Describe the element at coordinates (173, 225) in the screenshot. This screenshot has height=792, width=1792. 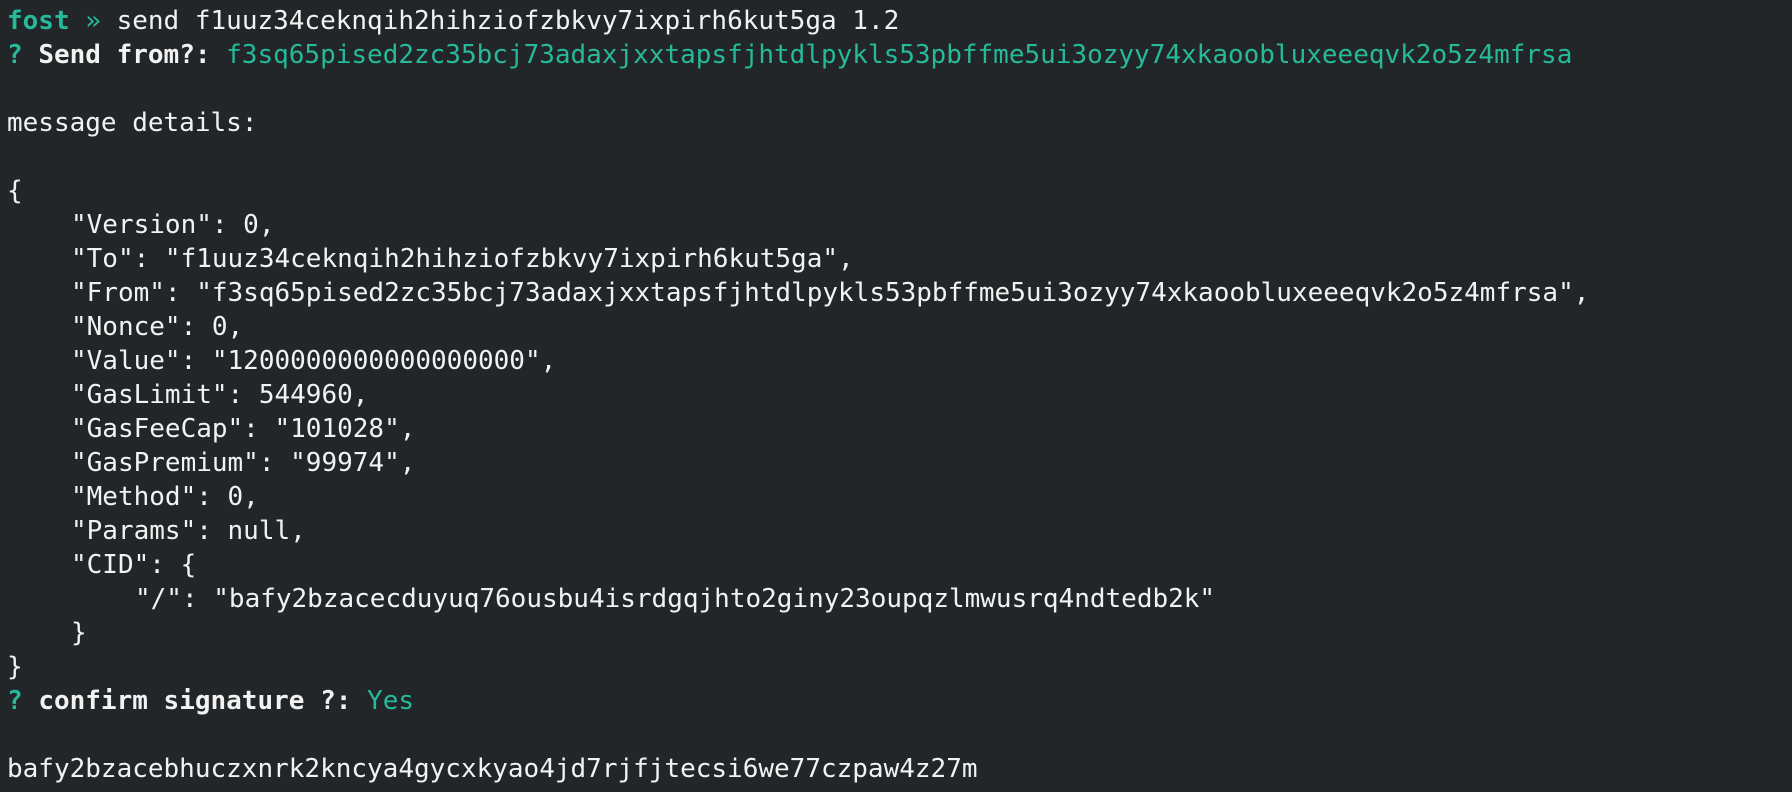
I see `json-line-version: "Version": 0,` at that location.